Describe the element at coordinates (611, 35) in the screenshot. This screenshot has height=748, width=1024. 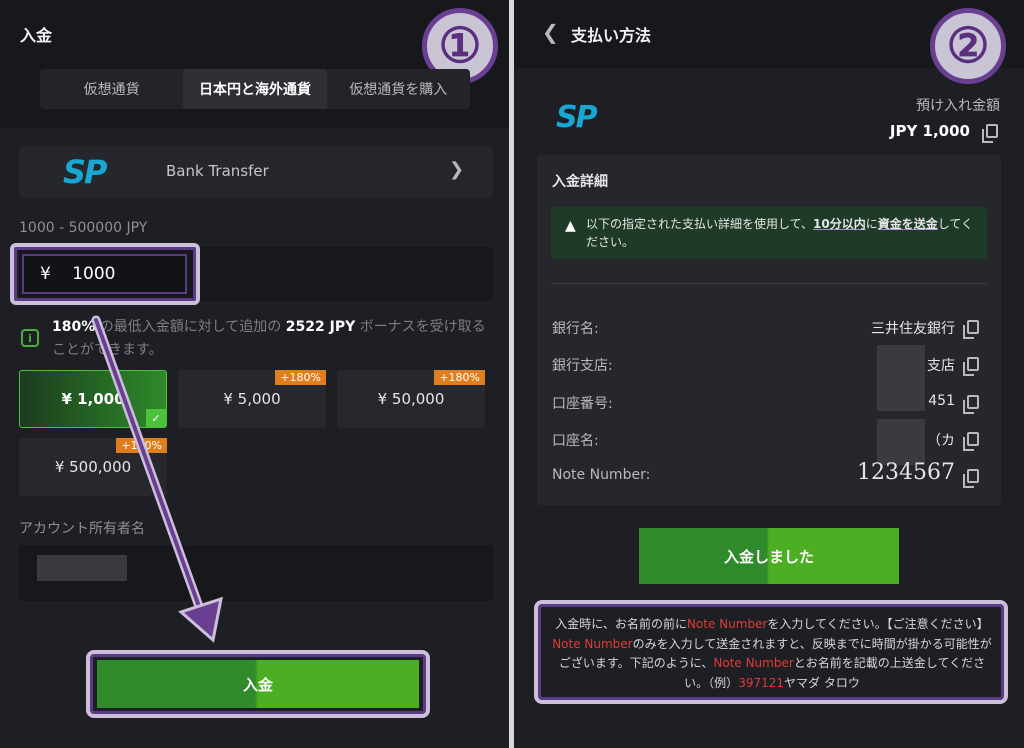
I see `page-title: 支払い方法` at that location.